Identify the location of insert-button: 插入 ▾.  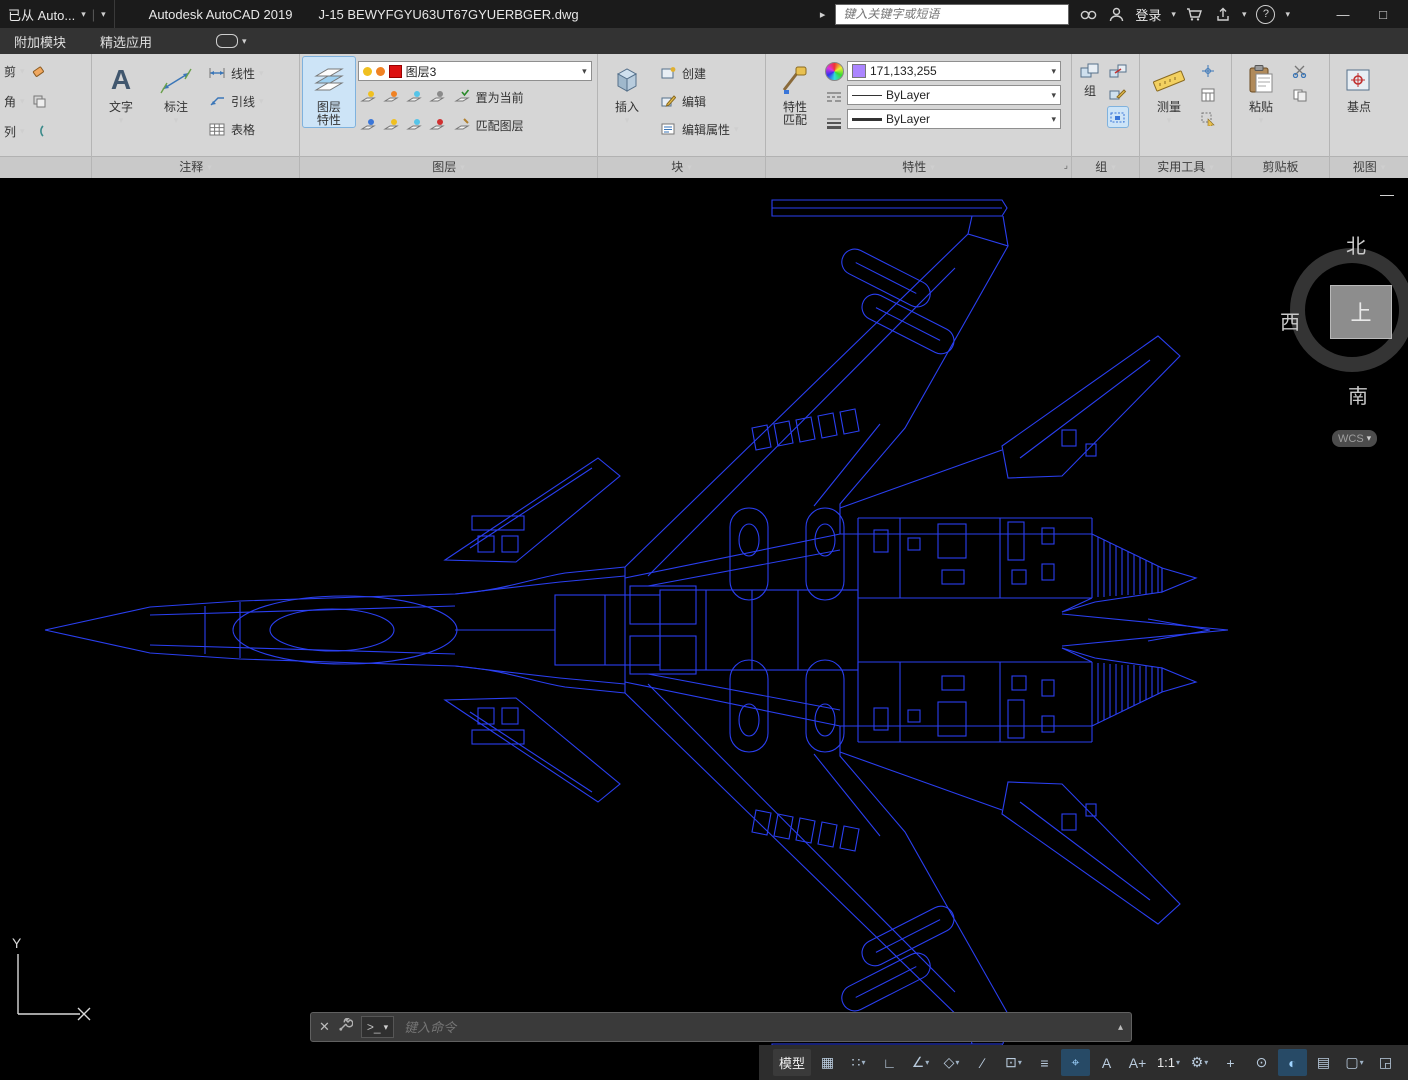
(627, 91).